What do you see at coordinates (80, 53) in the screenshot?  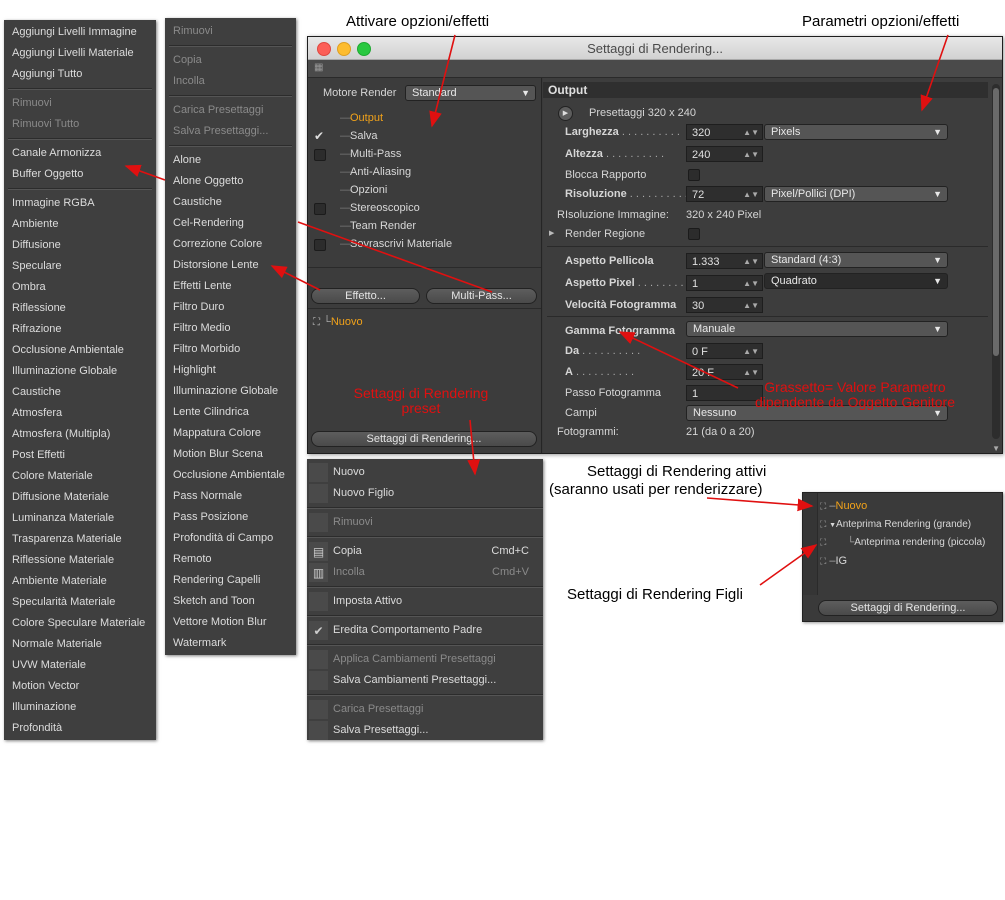 I see `menu-item-aggiungi-livelli-materiale: Aggiungi Livelli Materiale` at bounding box center [80, 53].